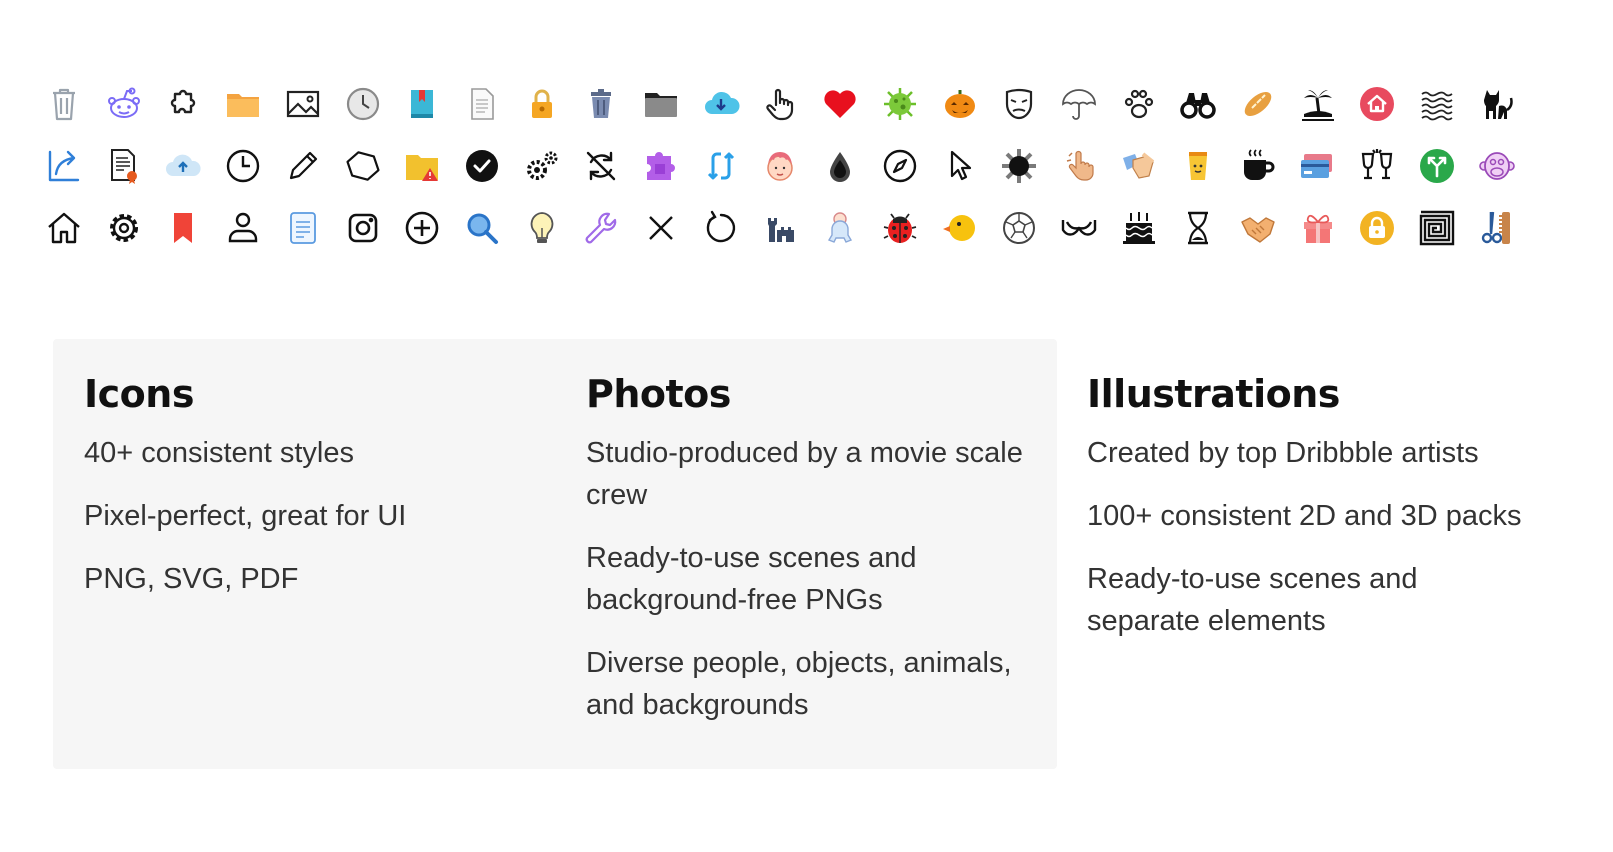  What do you see at coordinates (721, 166) in the screenshot?
I see `refresh-arrows-icon` at bounding box center [721, 166].